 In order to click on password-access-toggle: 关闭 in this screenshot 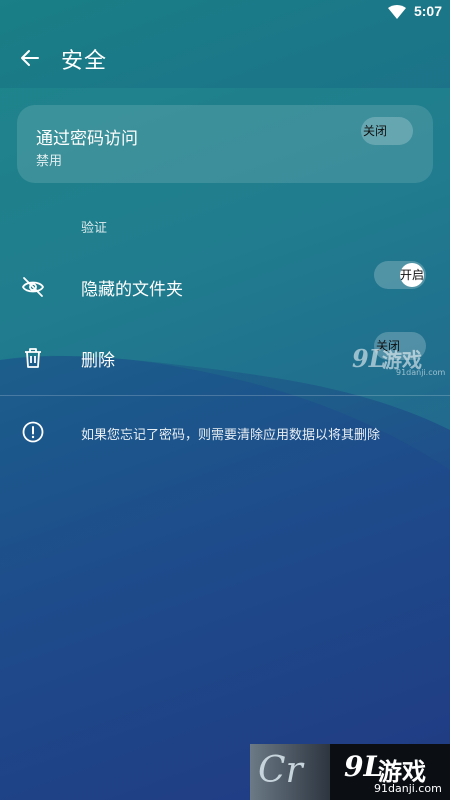, I will do `click(387, 131)`.